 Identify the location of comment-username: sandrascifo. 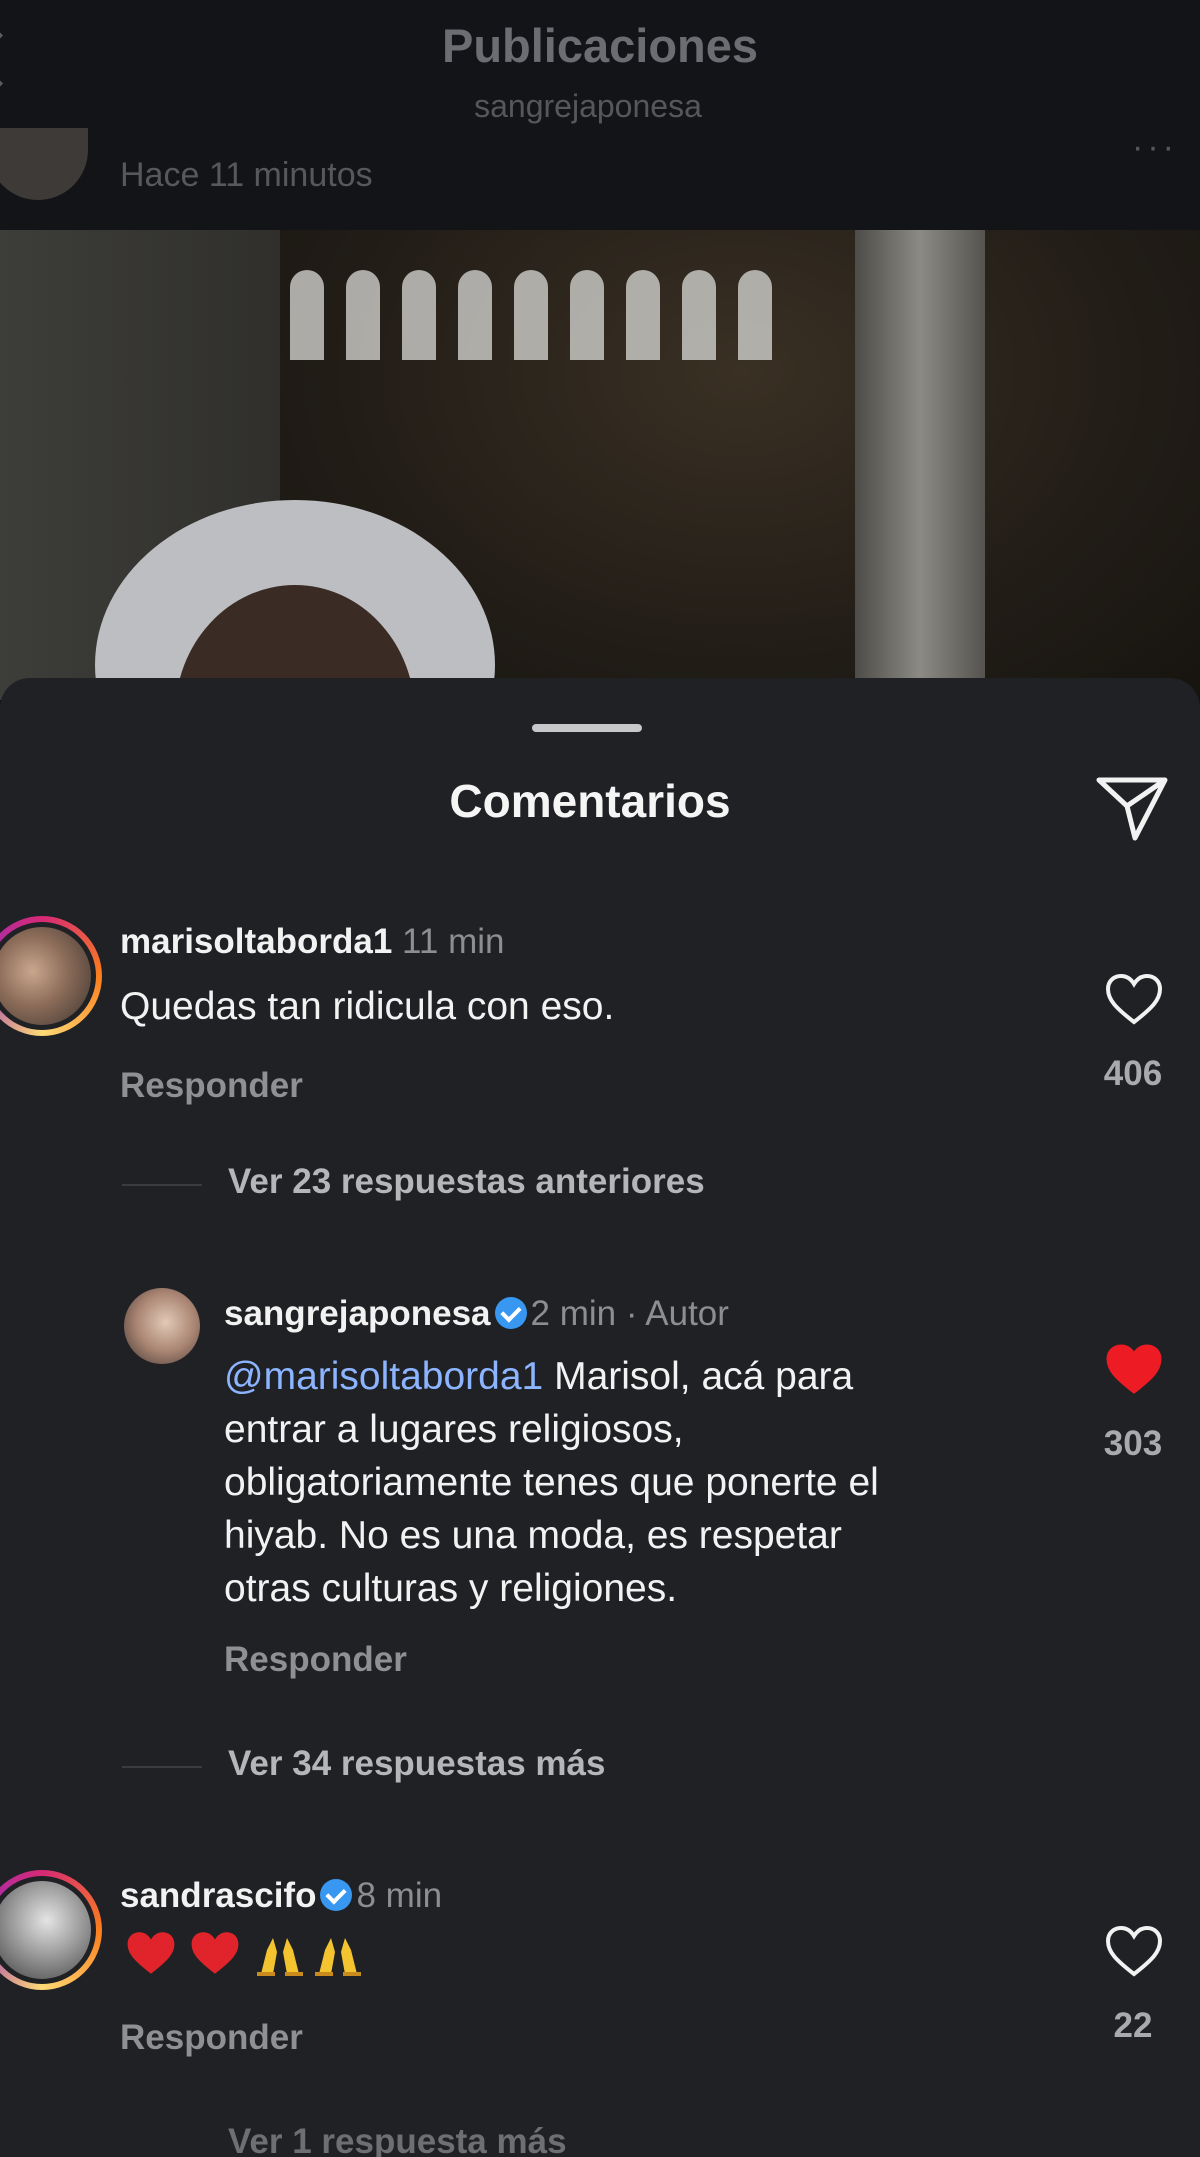
(218, 1895).